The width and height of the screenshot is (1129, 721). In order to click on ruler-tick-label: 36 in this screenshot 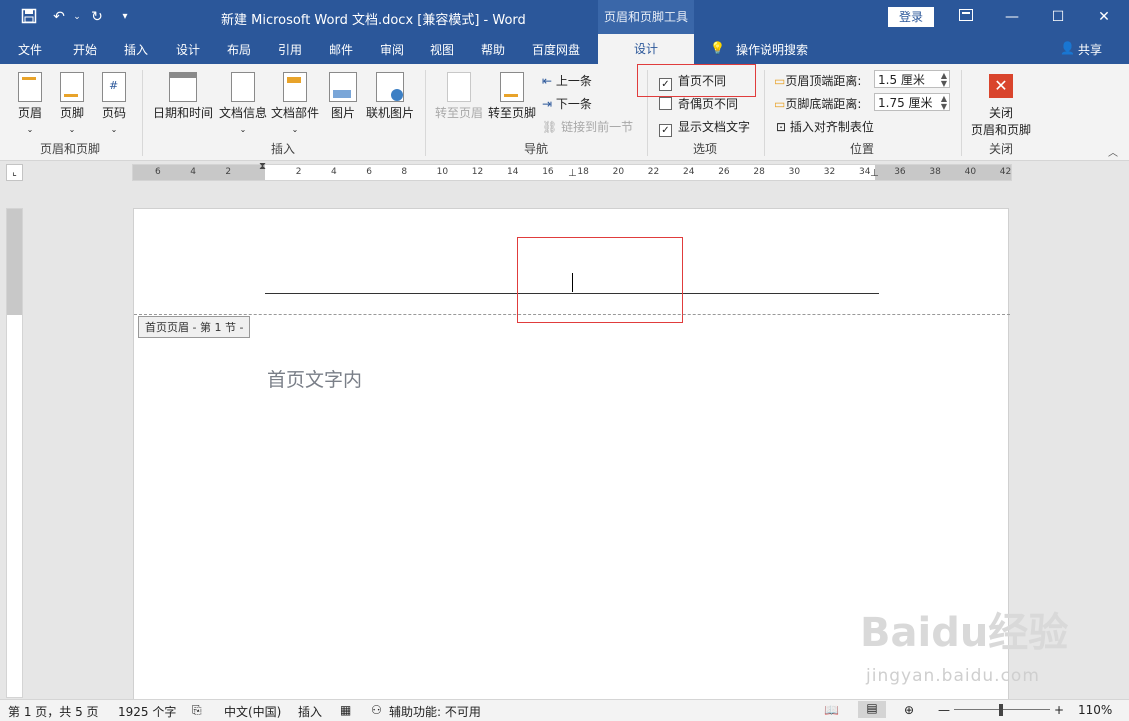, I will do `click(900, 172)`.